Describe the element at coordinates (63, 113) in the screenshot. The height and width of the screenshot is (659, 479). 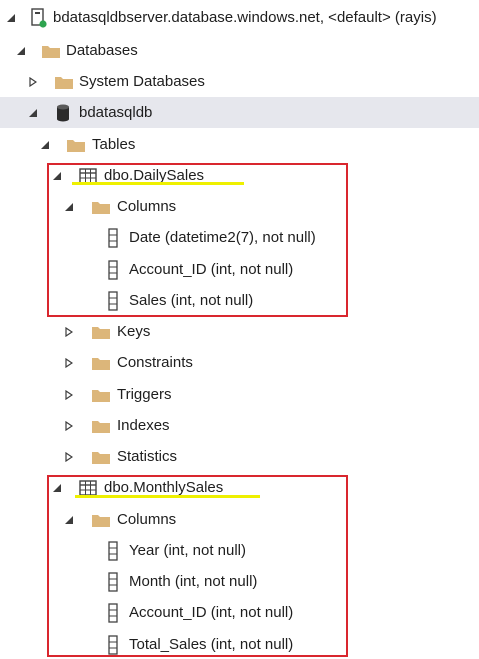
I see `database-icon` at that location.